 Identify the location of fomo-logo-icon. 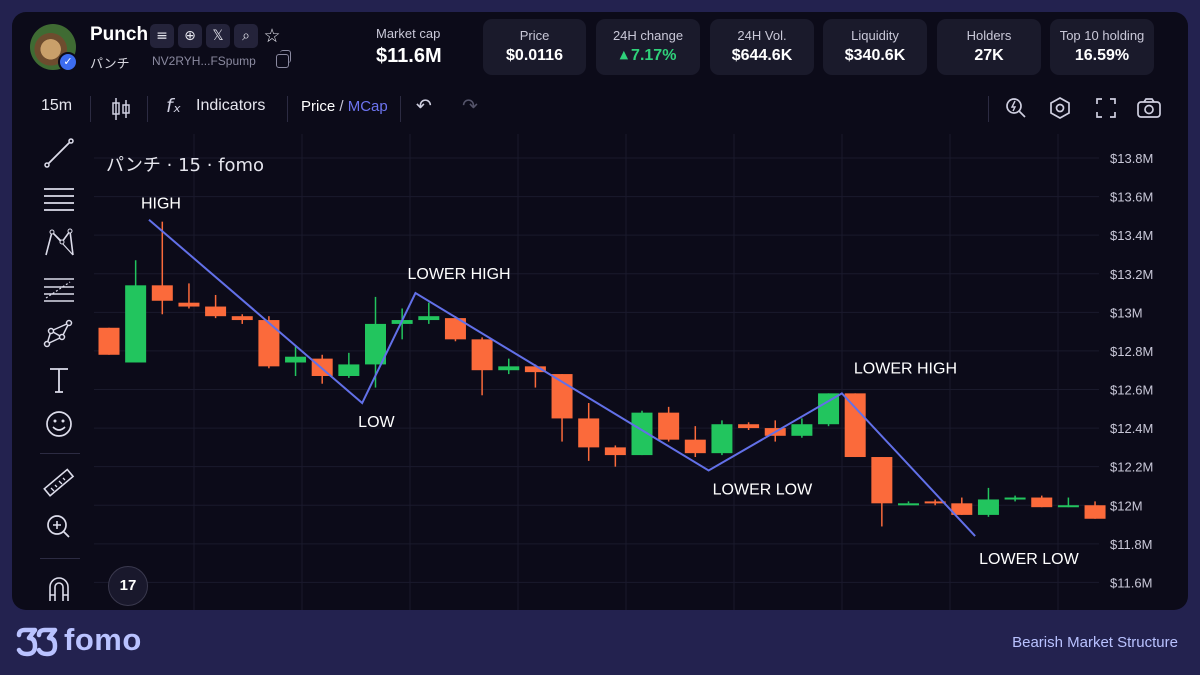
(37, 642).